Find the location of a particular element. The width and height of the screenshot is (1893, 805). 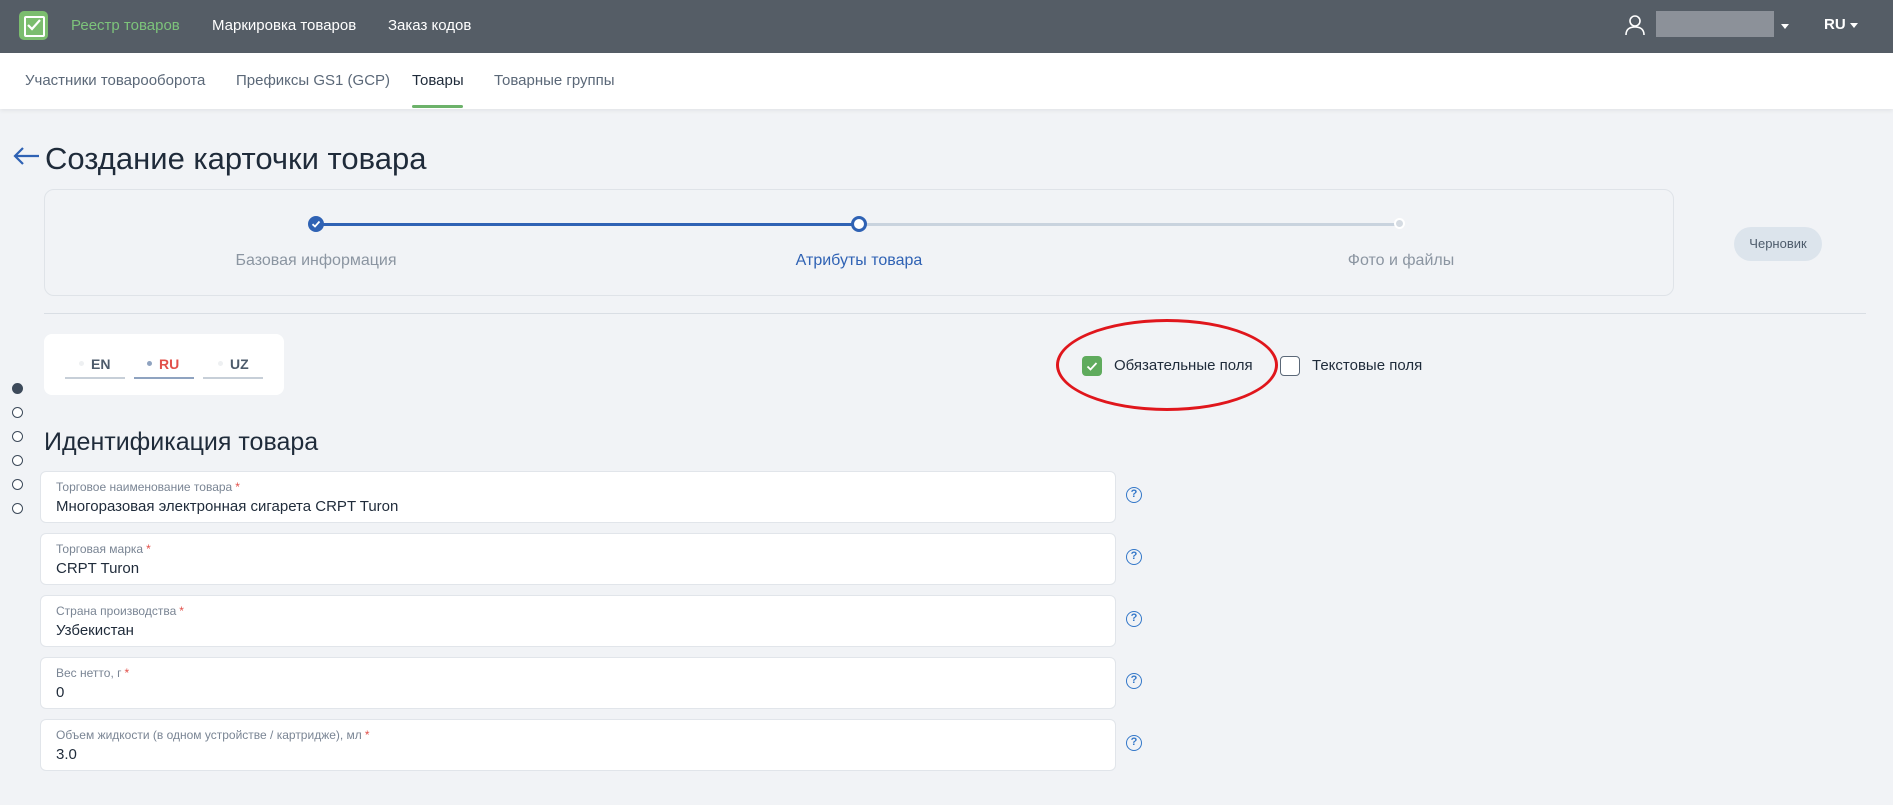

back-arrow-icon is located at coordinates (26, 156).